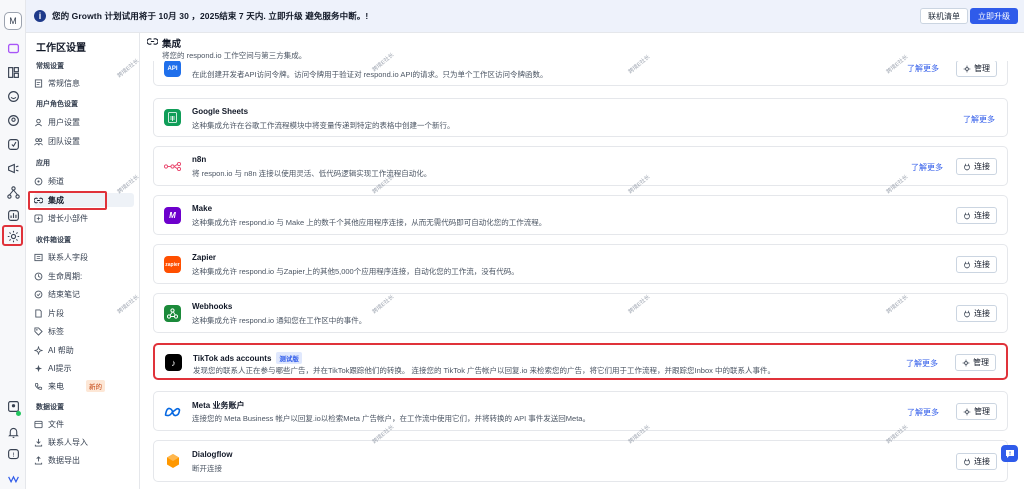  Describe the element at coordinates (172, 313) in the screenshot. I see `webhooks-icon` at that location.